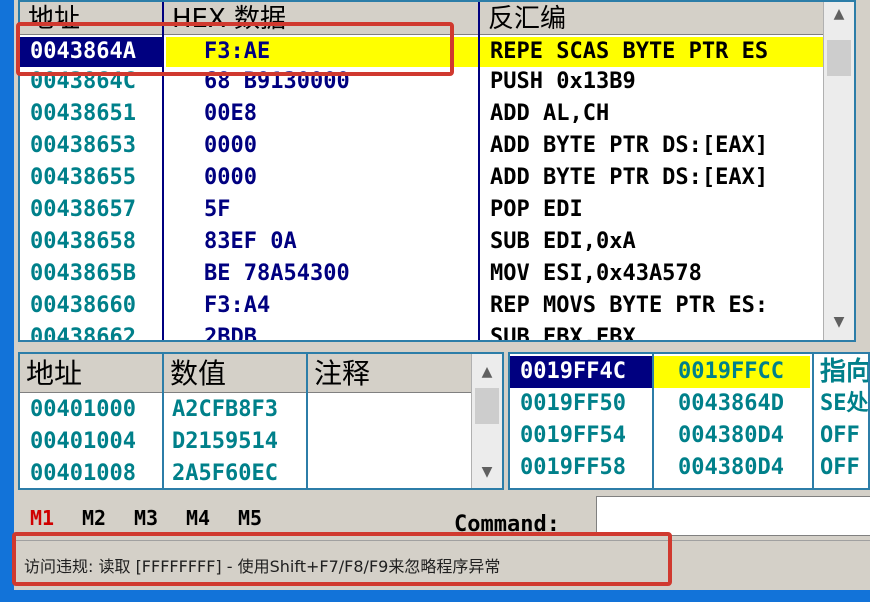 Image resolution: width=870 pixels, height=602 pixels. I want to click on row-hex: 2BDB, so click(230, 333).